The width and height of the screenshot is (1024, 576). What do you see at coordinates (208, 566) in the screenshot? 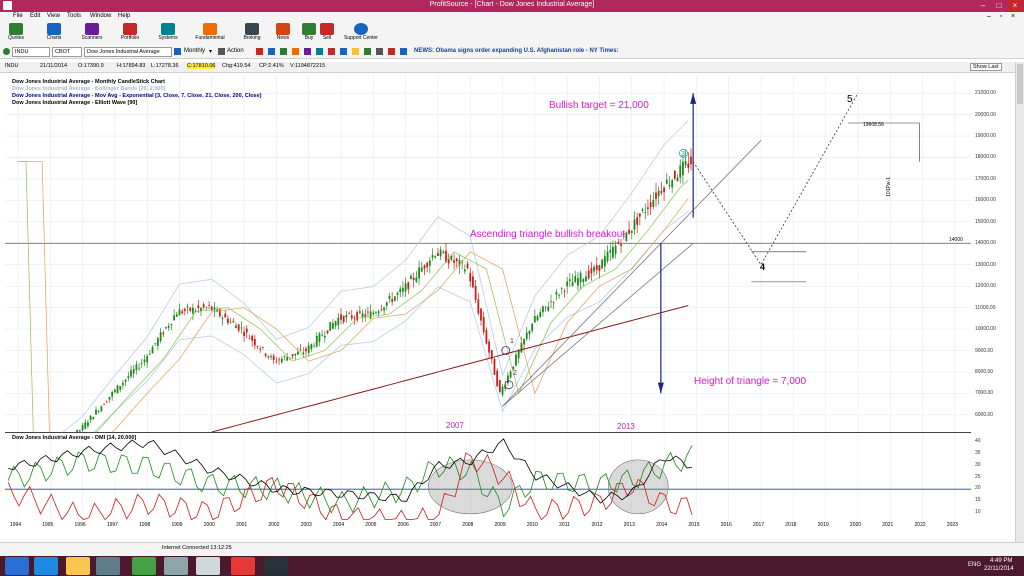
I see `notes-icon` at bounding box center [208, 566].